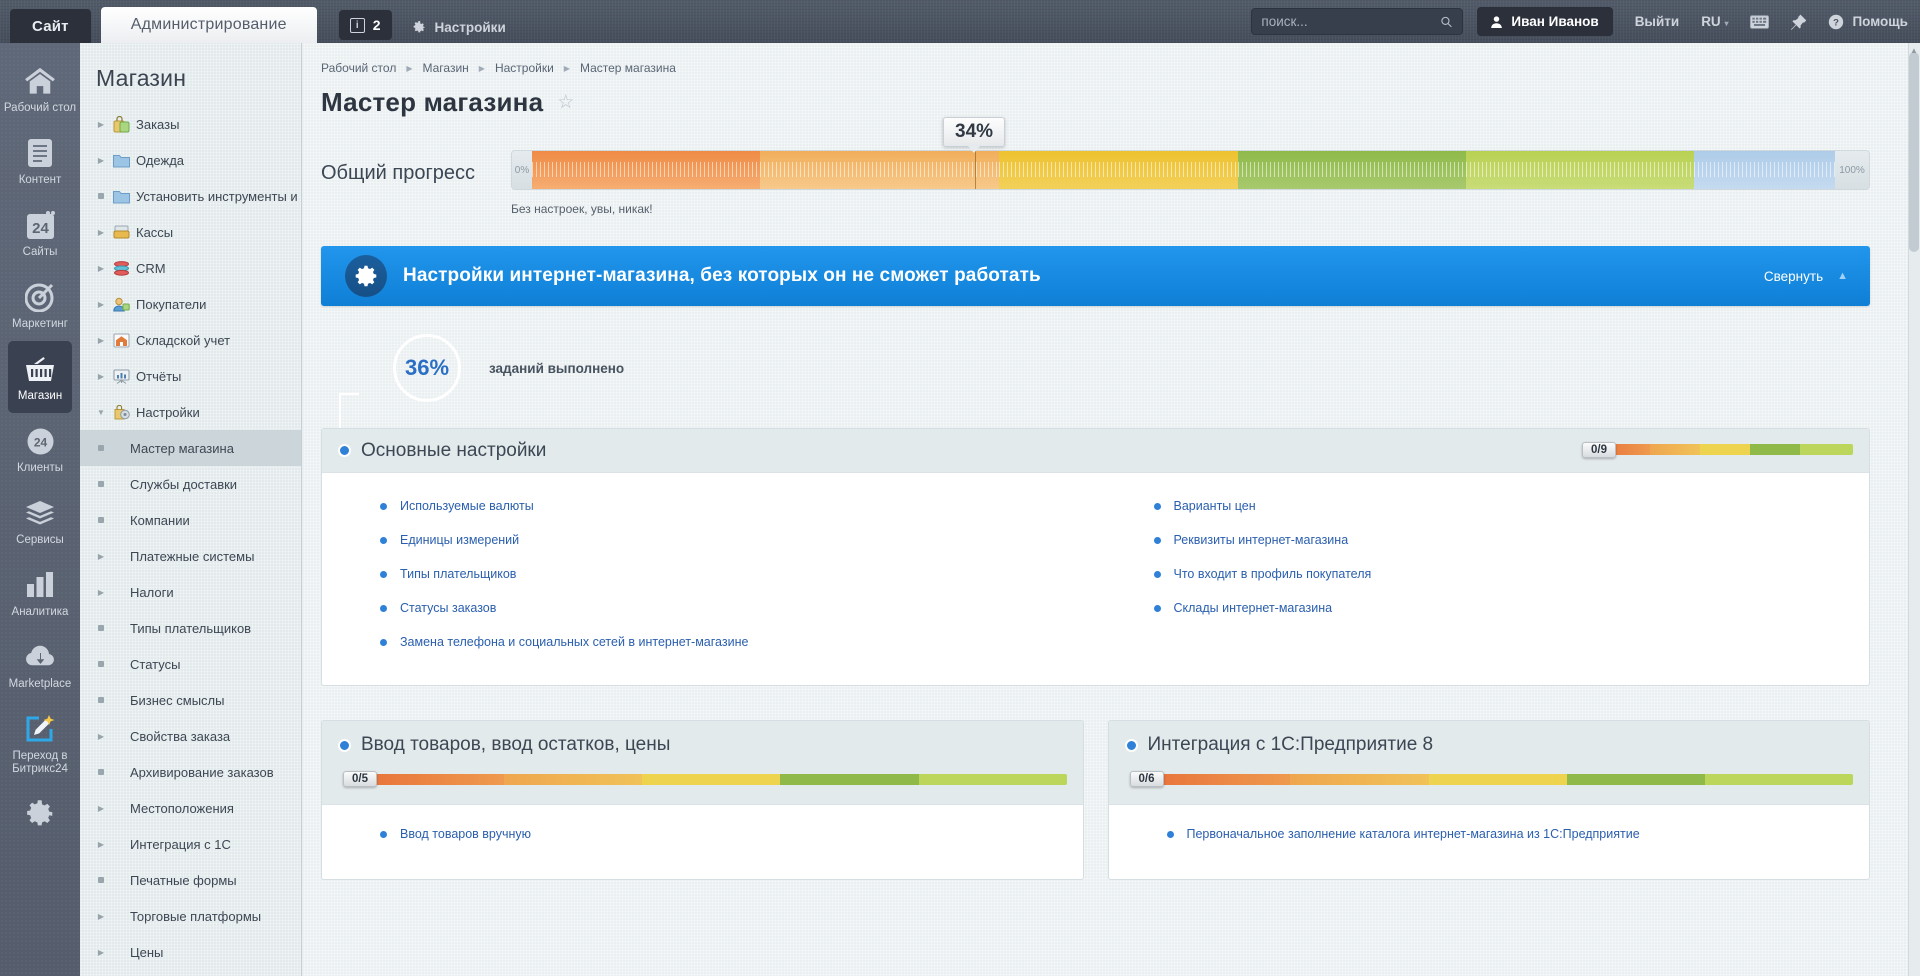  What do you see at coordinates (1914, 152) in the screenshot?
I see `page-scrollbar-thumb` at bounding box center [1914, 152].